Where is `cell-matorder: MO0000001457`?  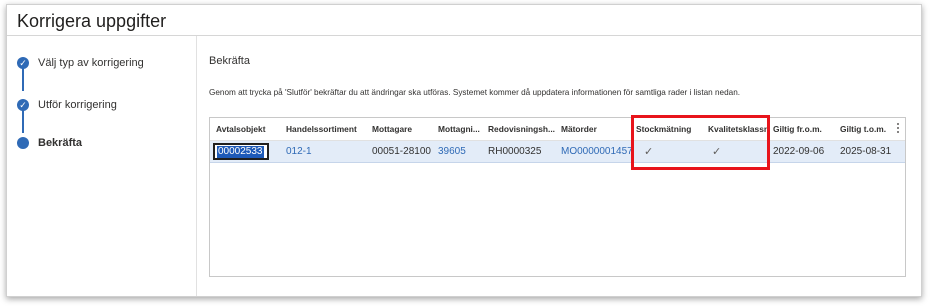
cell-matorder: MO0000001457 is located at coordinates (597, 151).